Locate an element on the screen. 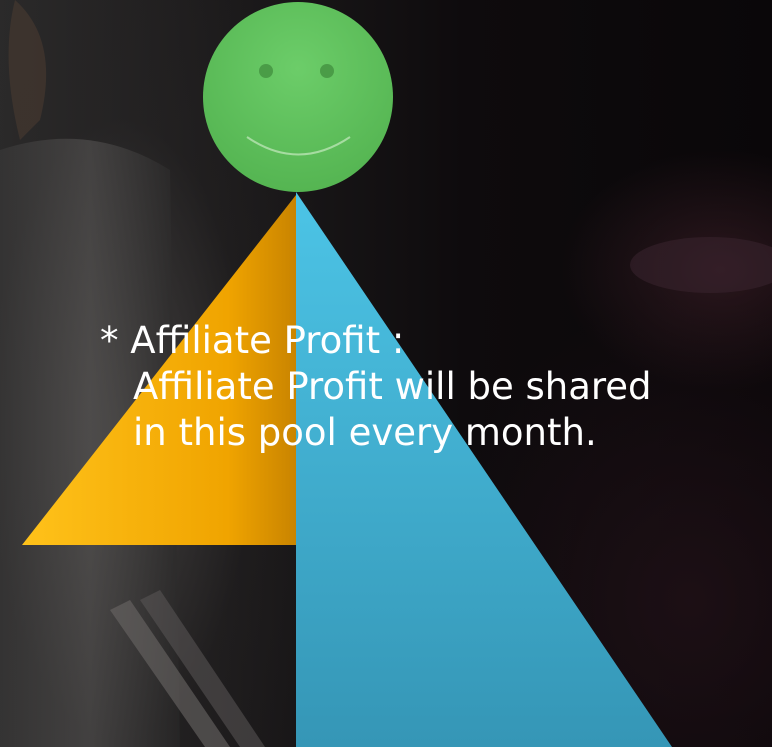 The image size is (772, 747). face-circle is located at coordinates (298, 97).